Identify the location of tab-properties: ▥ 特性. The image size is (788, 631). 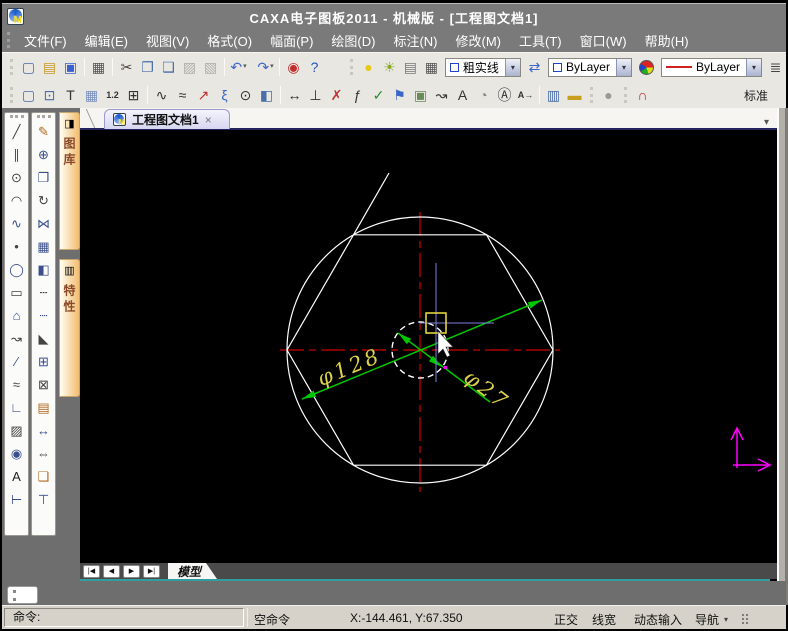
(69, 328).